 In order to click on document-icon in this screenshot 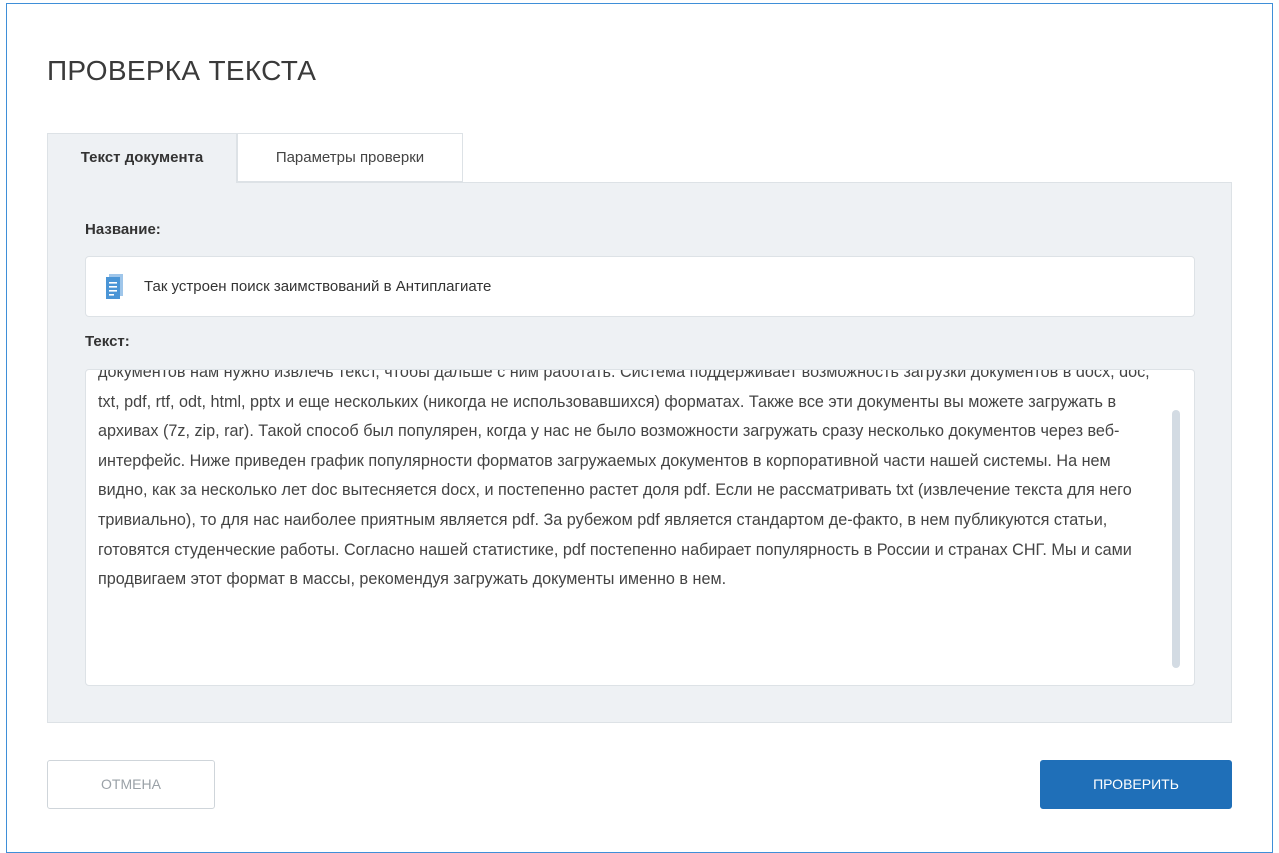, I will do `click(115, 287)`.